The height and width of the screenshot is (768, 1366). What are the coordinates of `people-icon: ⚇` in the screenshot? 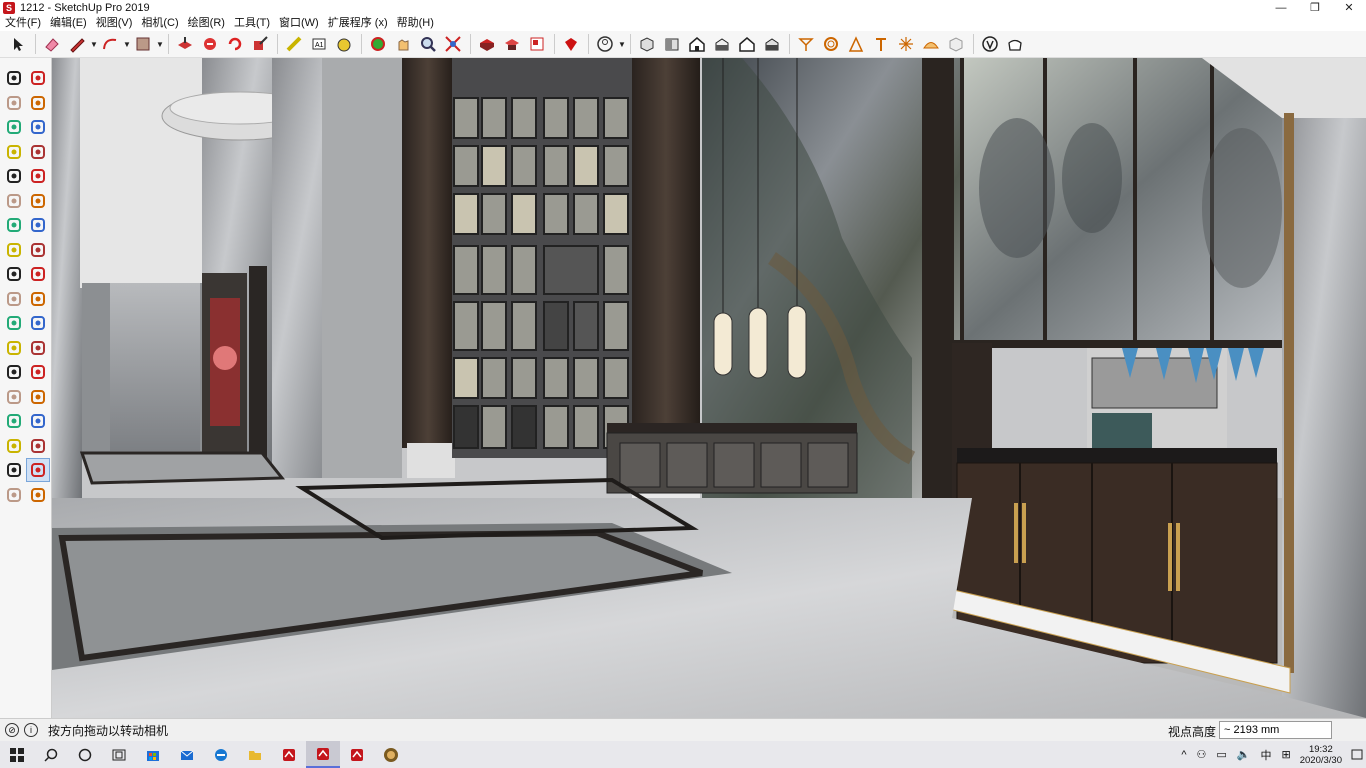 It's located at (1202, 754).